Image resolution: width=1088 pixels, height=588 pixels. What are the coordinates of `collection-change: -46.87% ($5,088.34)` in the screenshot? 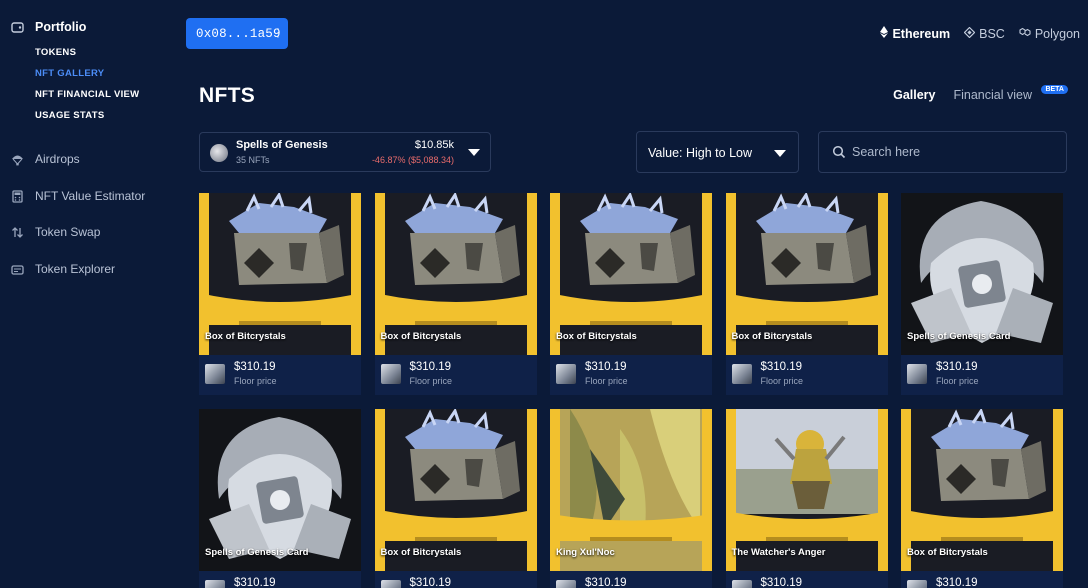 It's located at (412, 160).